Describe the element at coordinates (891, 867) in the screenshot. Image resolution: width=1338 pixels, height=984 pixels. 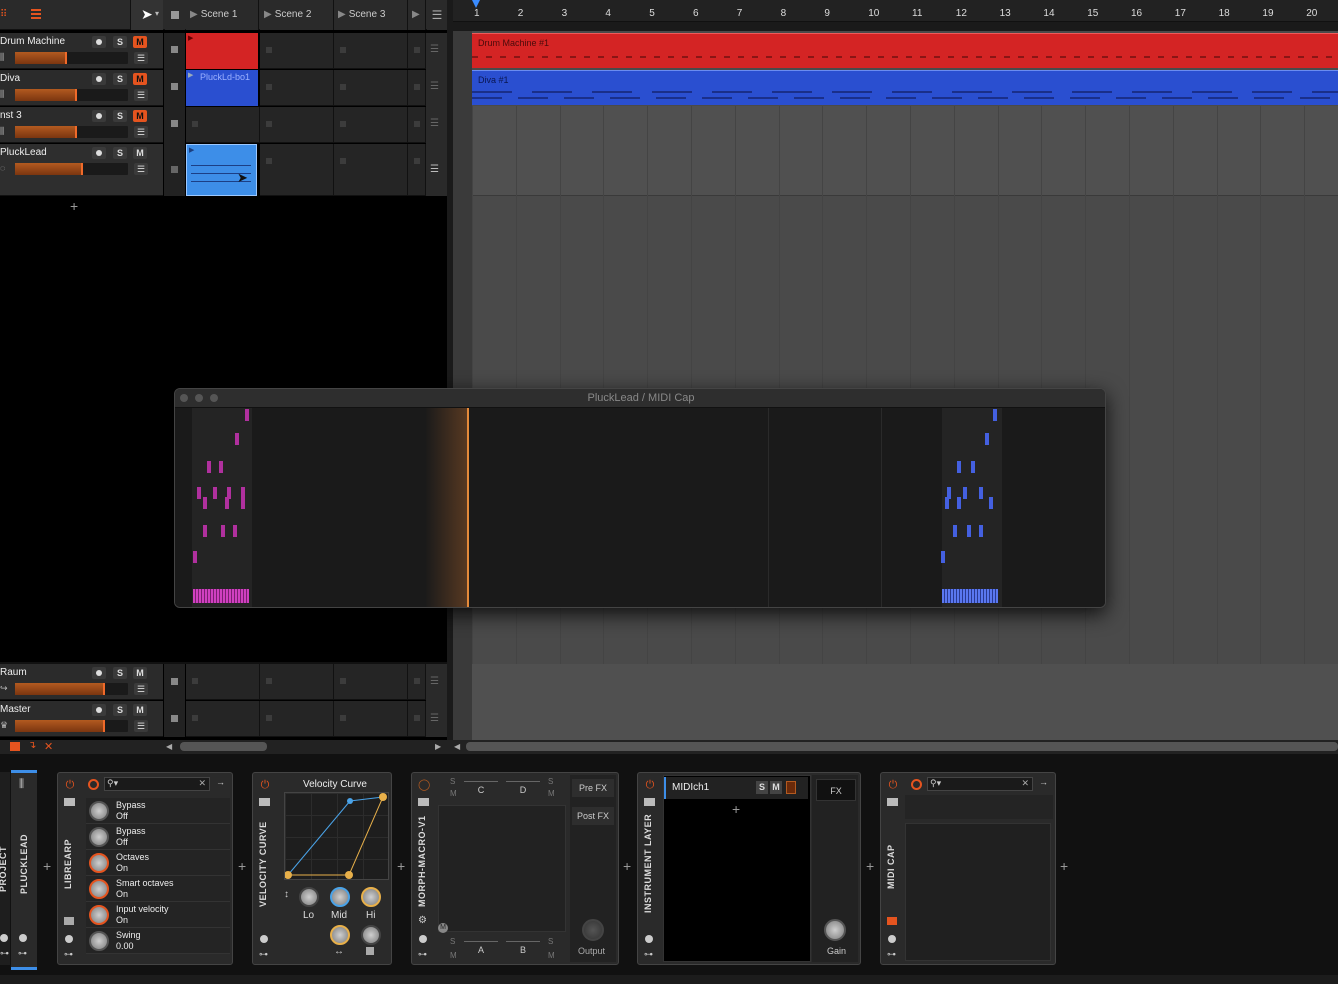
I see `device-label: MIDI CAP` at that location.